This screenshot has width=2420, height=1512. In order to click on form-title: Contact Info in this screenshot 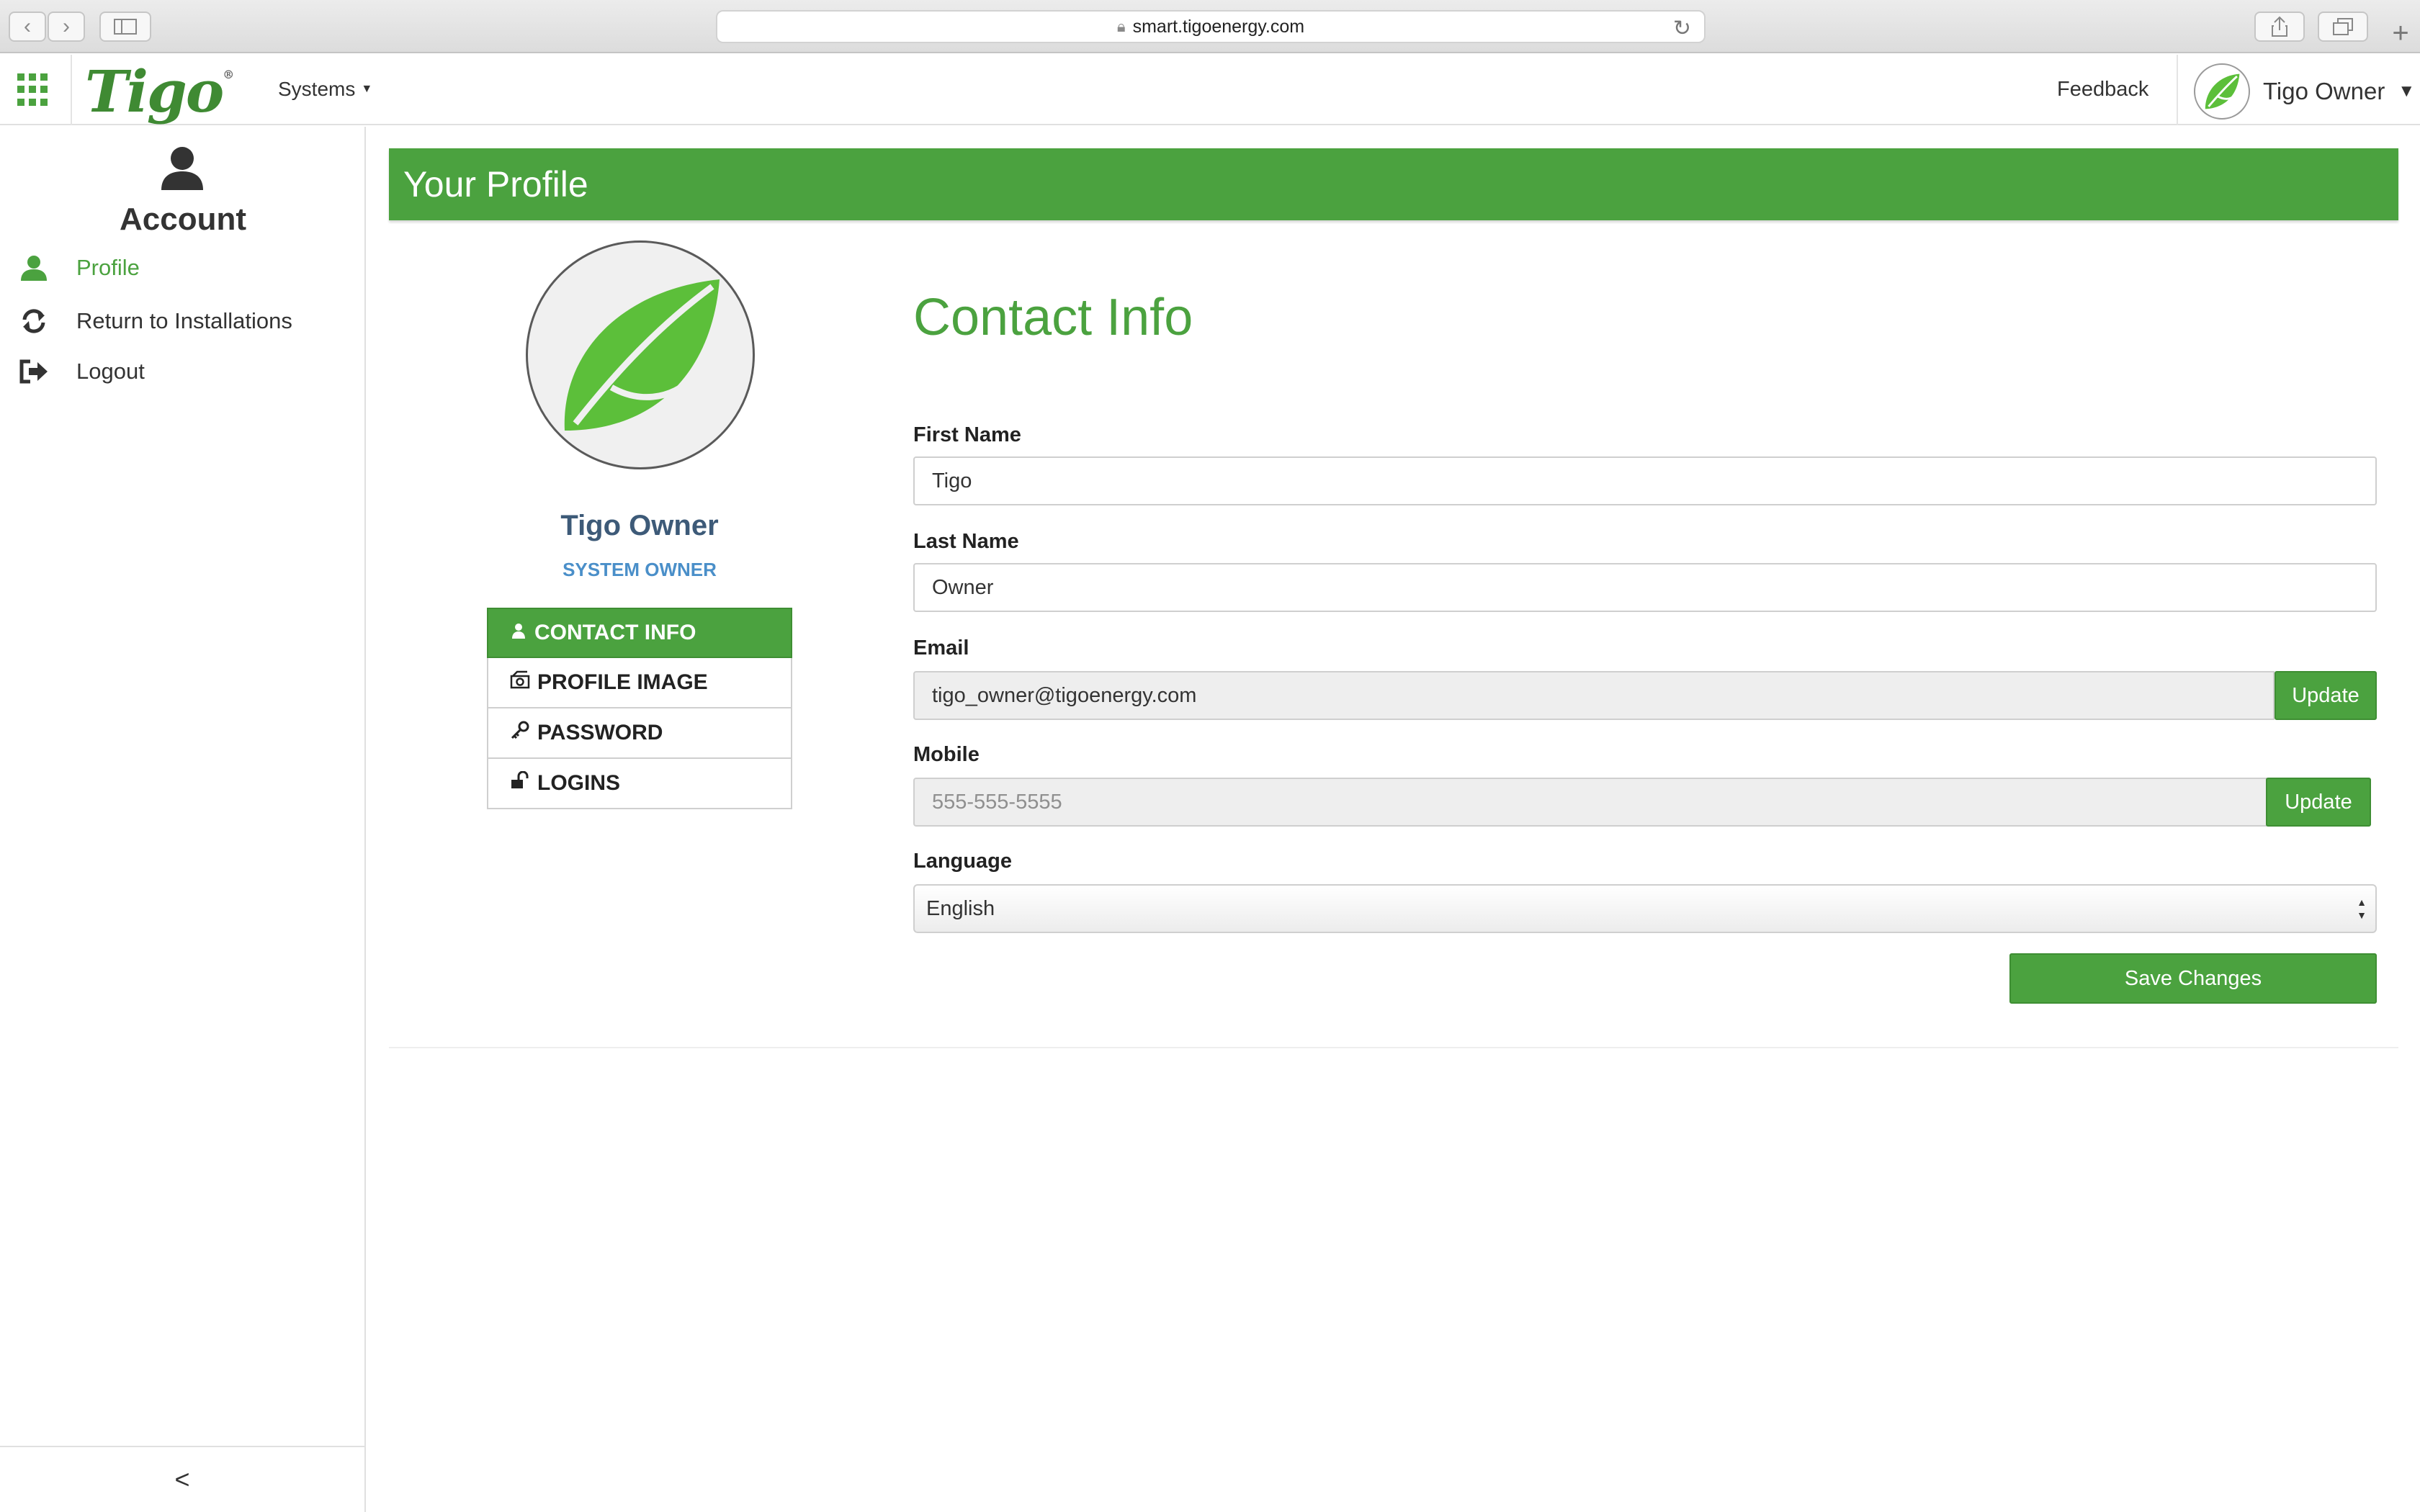, I will do `click(1053, 317)`.